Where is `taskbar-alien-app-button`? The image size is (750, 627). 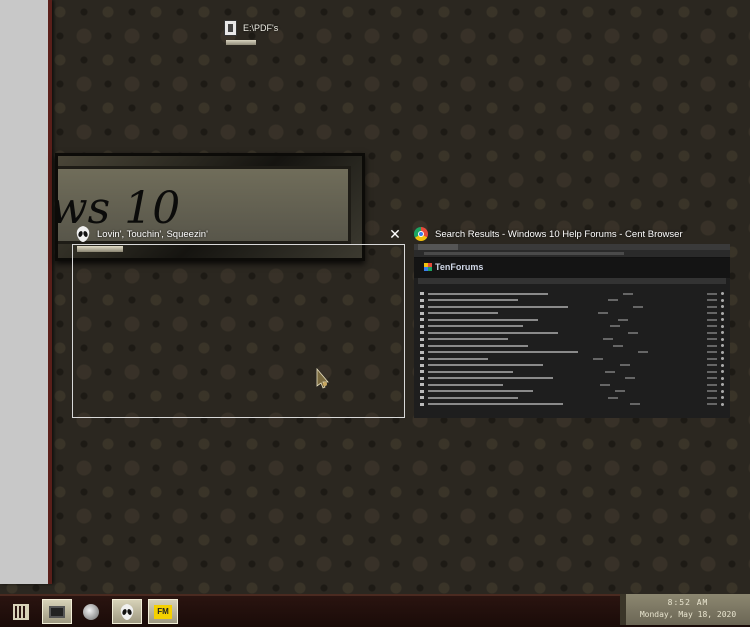 taskbar-alien-app-button is located at coordinates (127, 611).